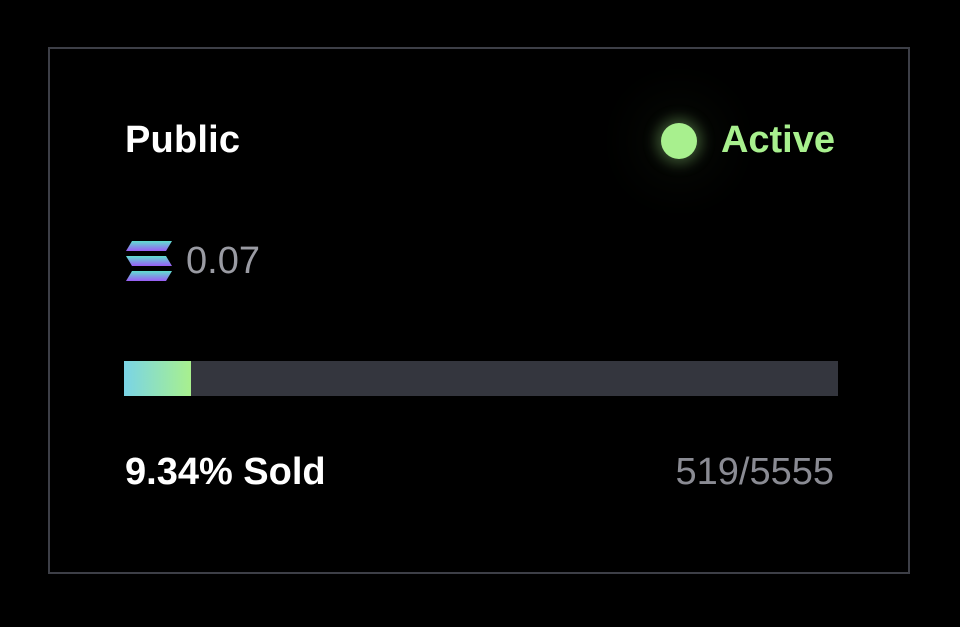 The width and height of the screenshot is (960, 627). Describe the element at coordinates (149, 261) in the screenshot. I see `solana-icon` at that location.